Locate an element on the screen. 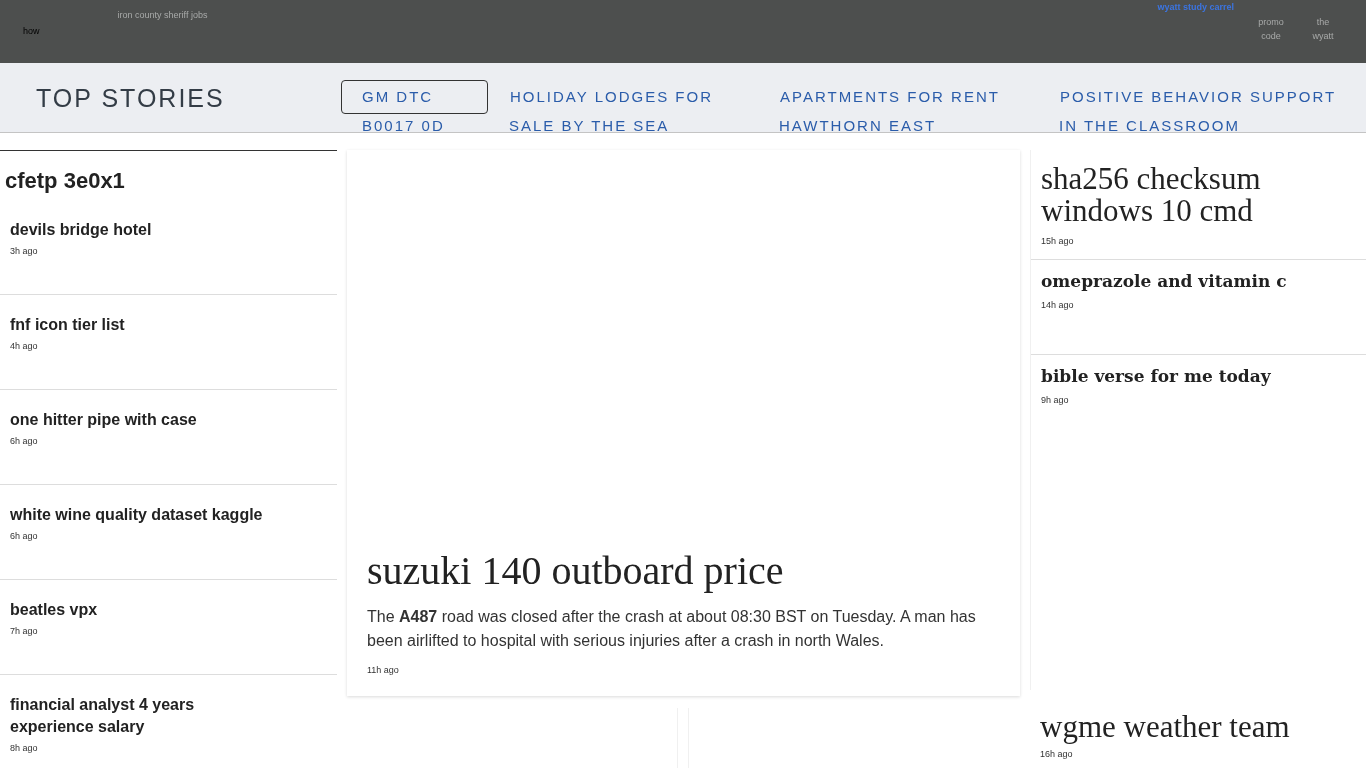 Image resolution: width=1366 pixels, height=768 pixels. section-title: TOP STORIES is located at coordinates (130, 98).